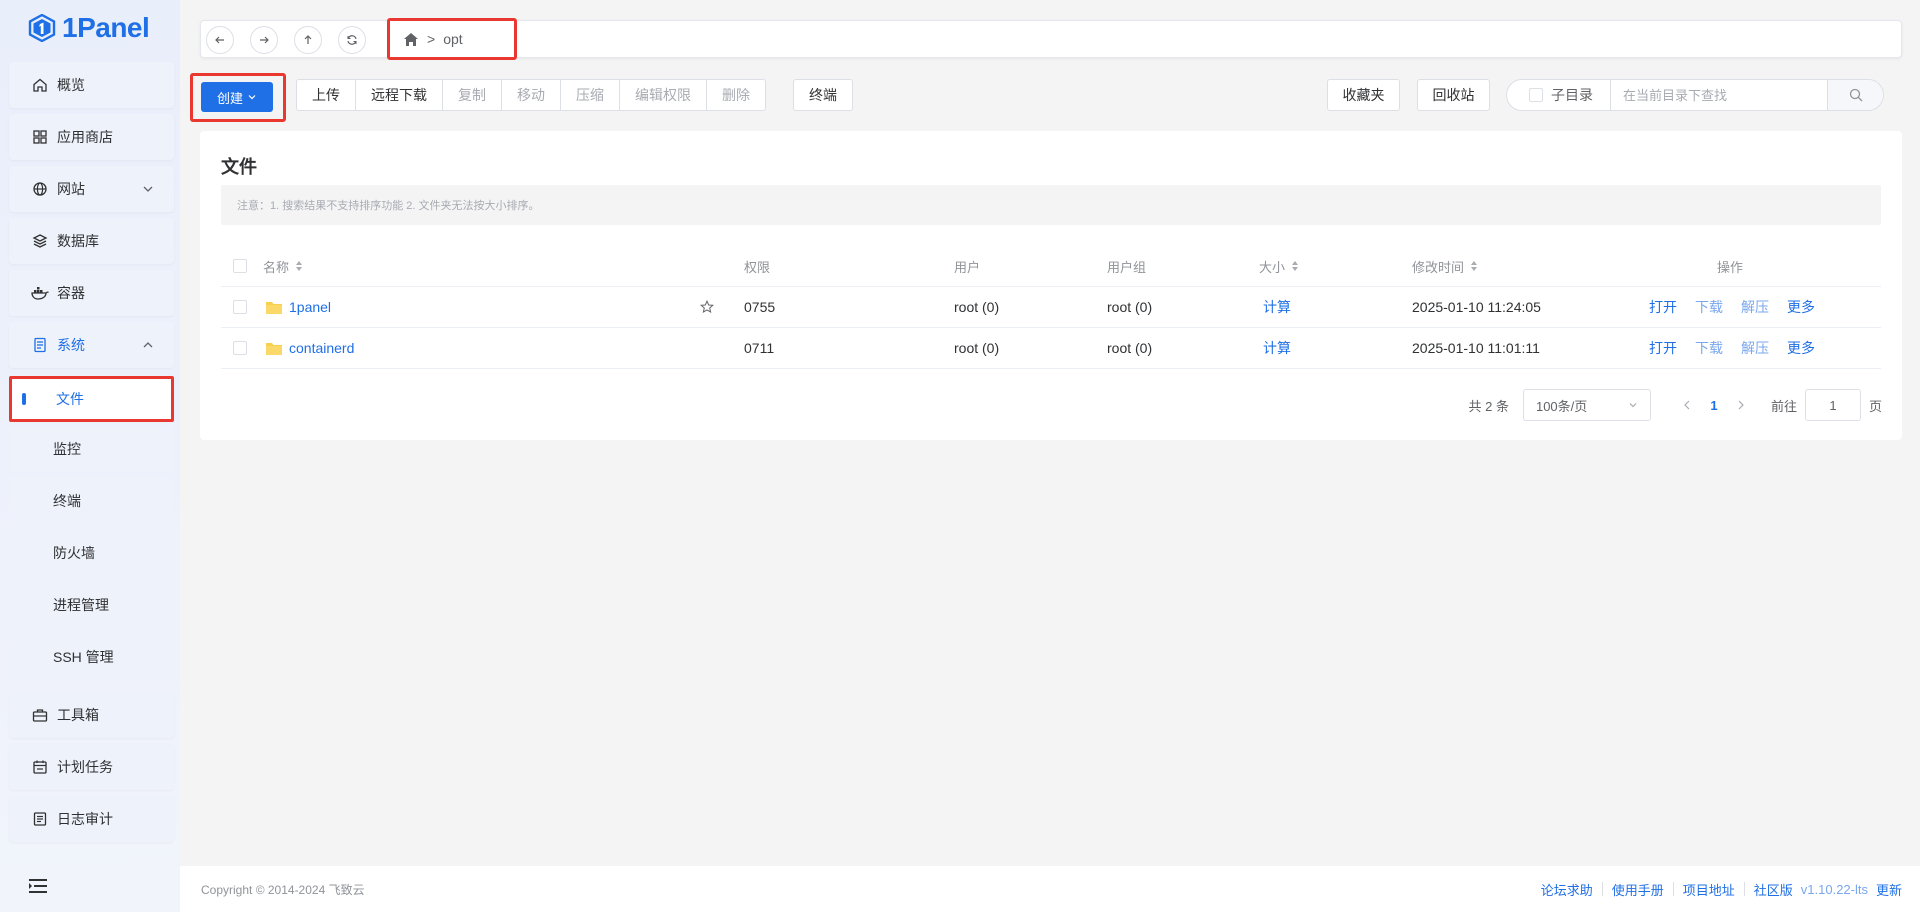 The height and width of the screenshot is (912, 1920). I want to click on user-cell: root (0), so click(977, 348).